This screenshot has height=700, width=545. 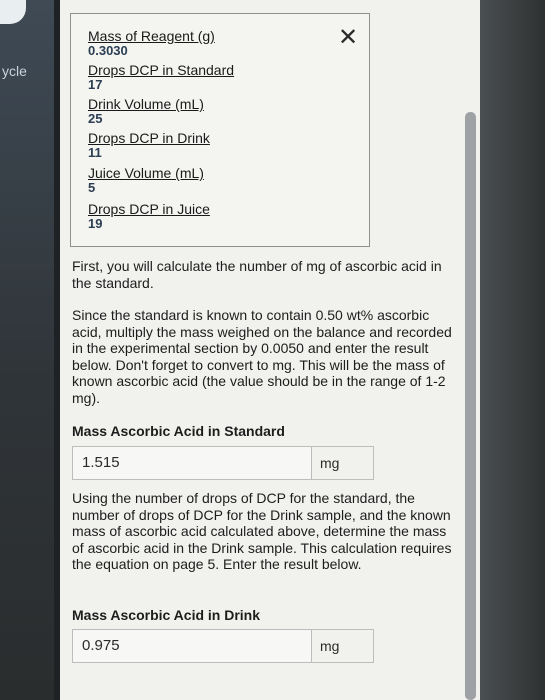 What do you see at coordinates (146, 173) in the screenshot?
I see `field-label: Juice Volume (mL)` at bounding box center [146, 173].